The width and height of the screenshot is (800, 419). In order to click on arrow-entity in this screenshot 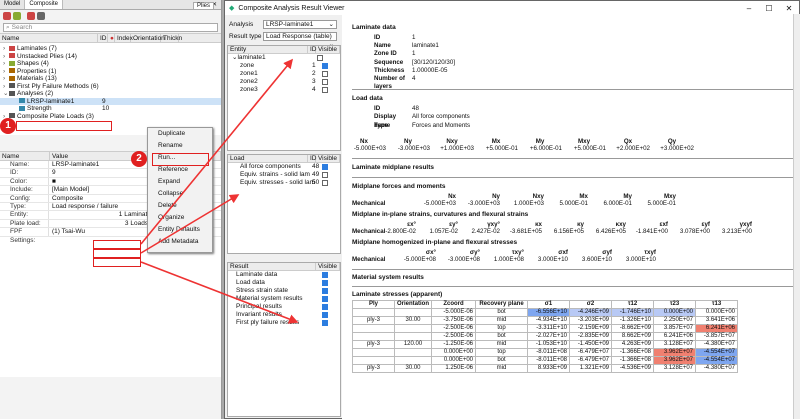, I will do `click(217, 151)`.